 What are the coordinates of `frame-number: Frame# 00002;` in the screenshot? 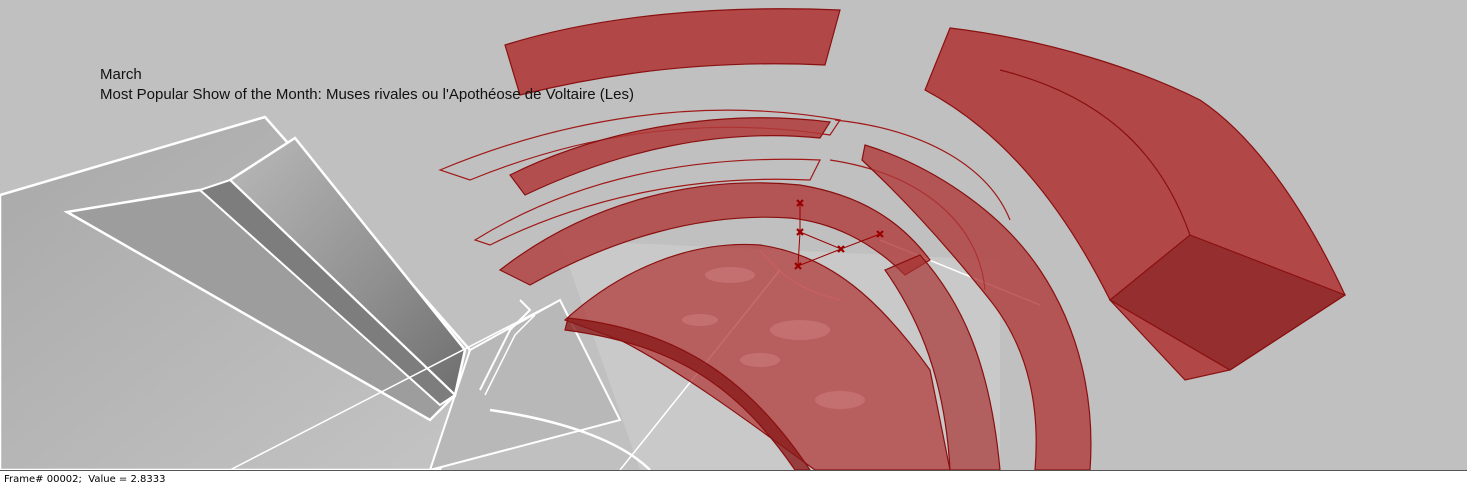 It's located at (43, 479).